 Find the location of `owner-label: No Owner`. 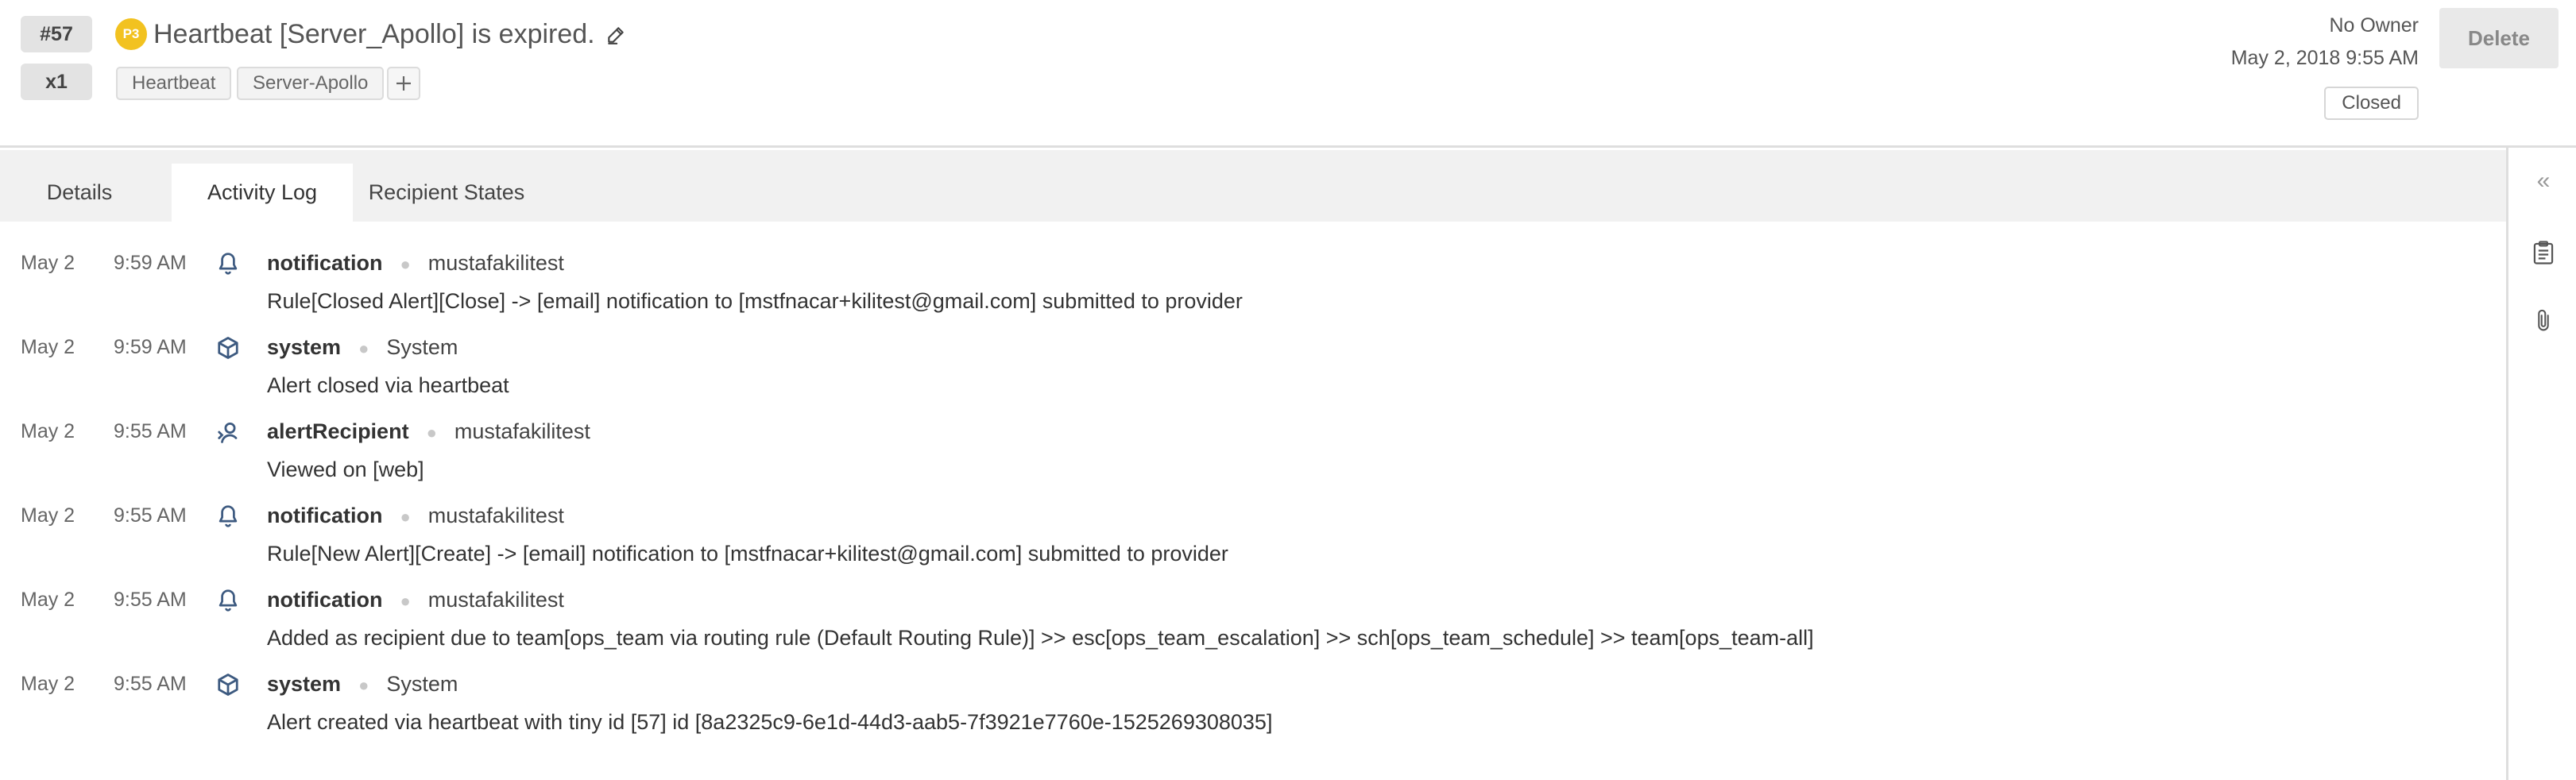

owner-label: No Owner is located at coordinates (2374, 25).